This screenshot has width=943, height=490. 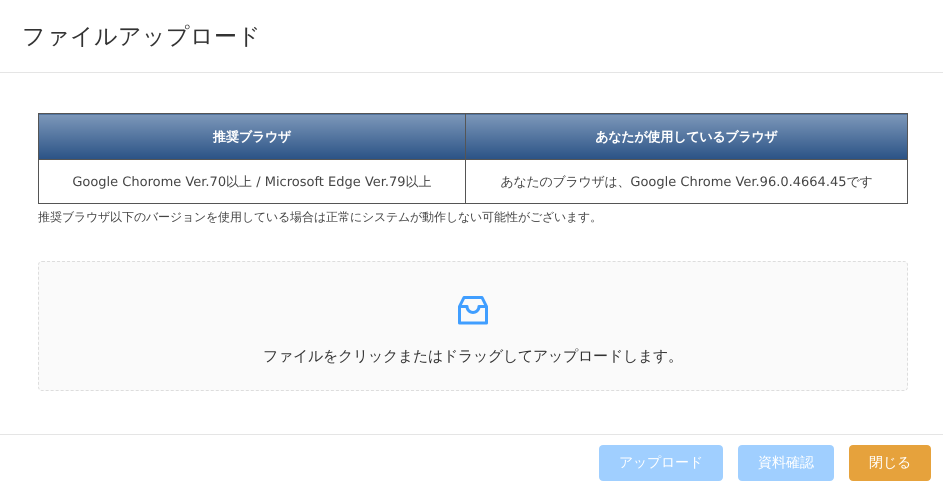 I want to click on table-cell: あなたのブラウザは、Google Chrome Ver.96.0.4664.45です, so click(x=686, y=182).